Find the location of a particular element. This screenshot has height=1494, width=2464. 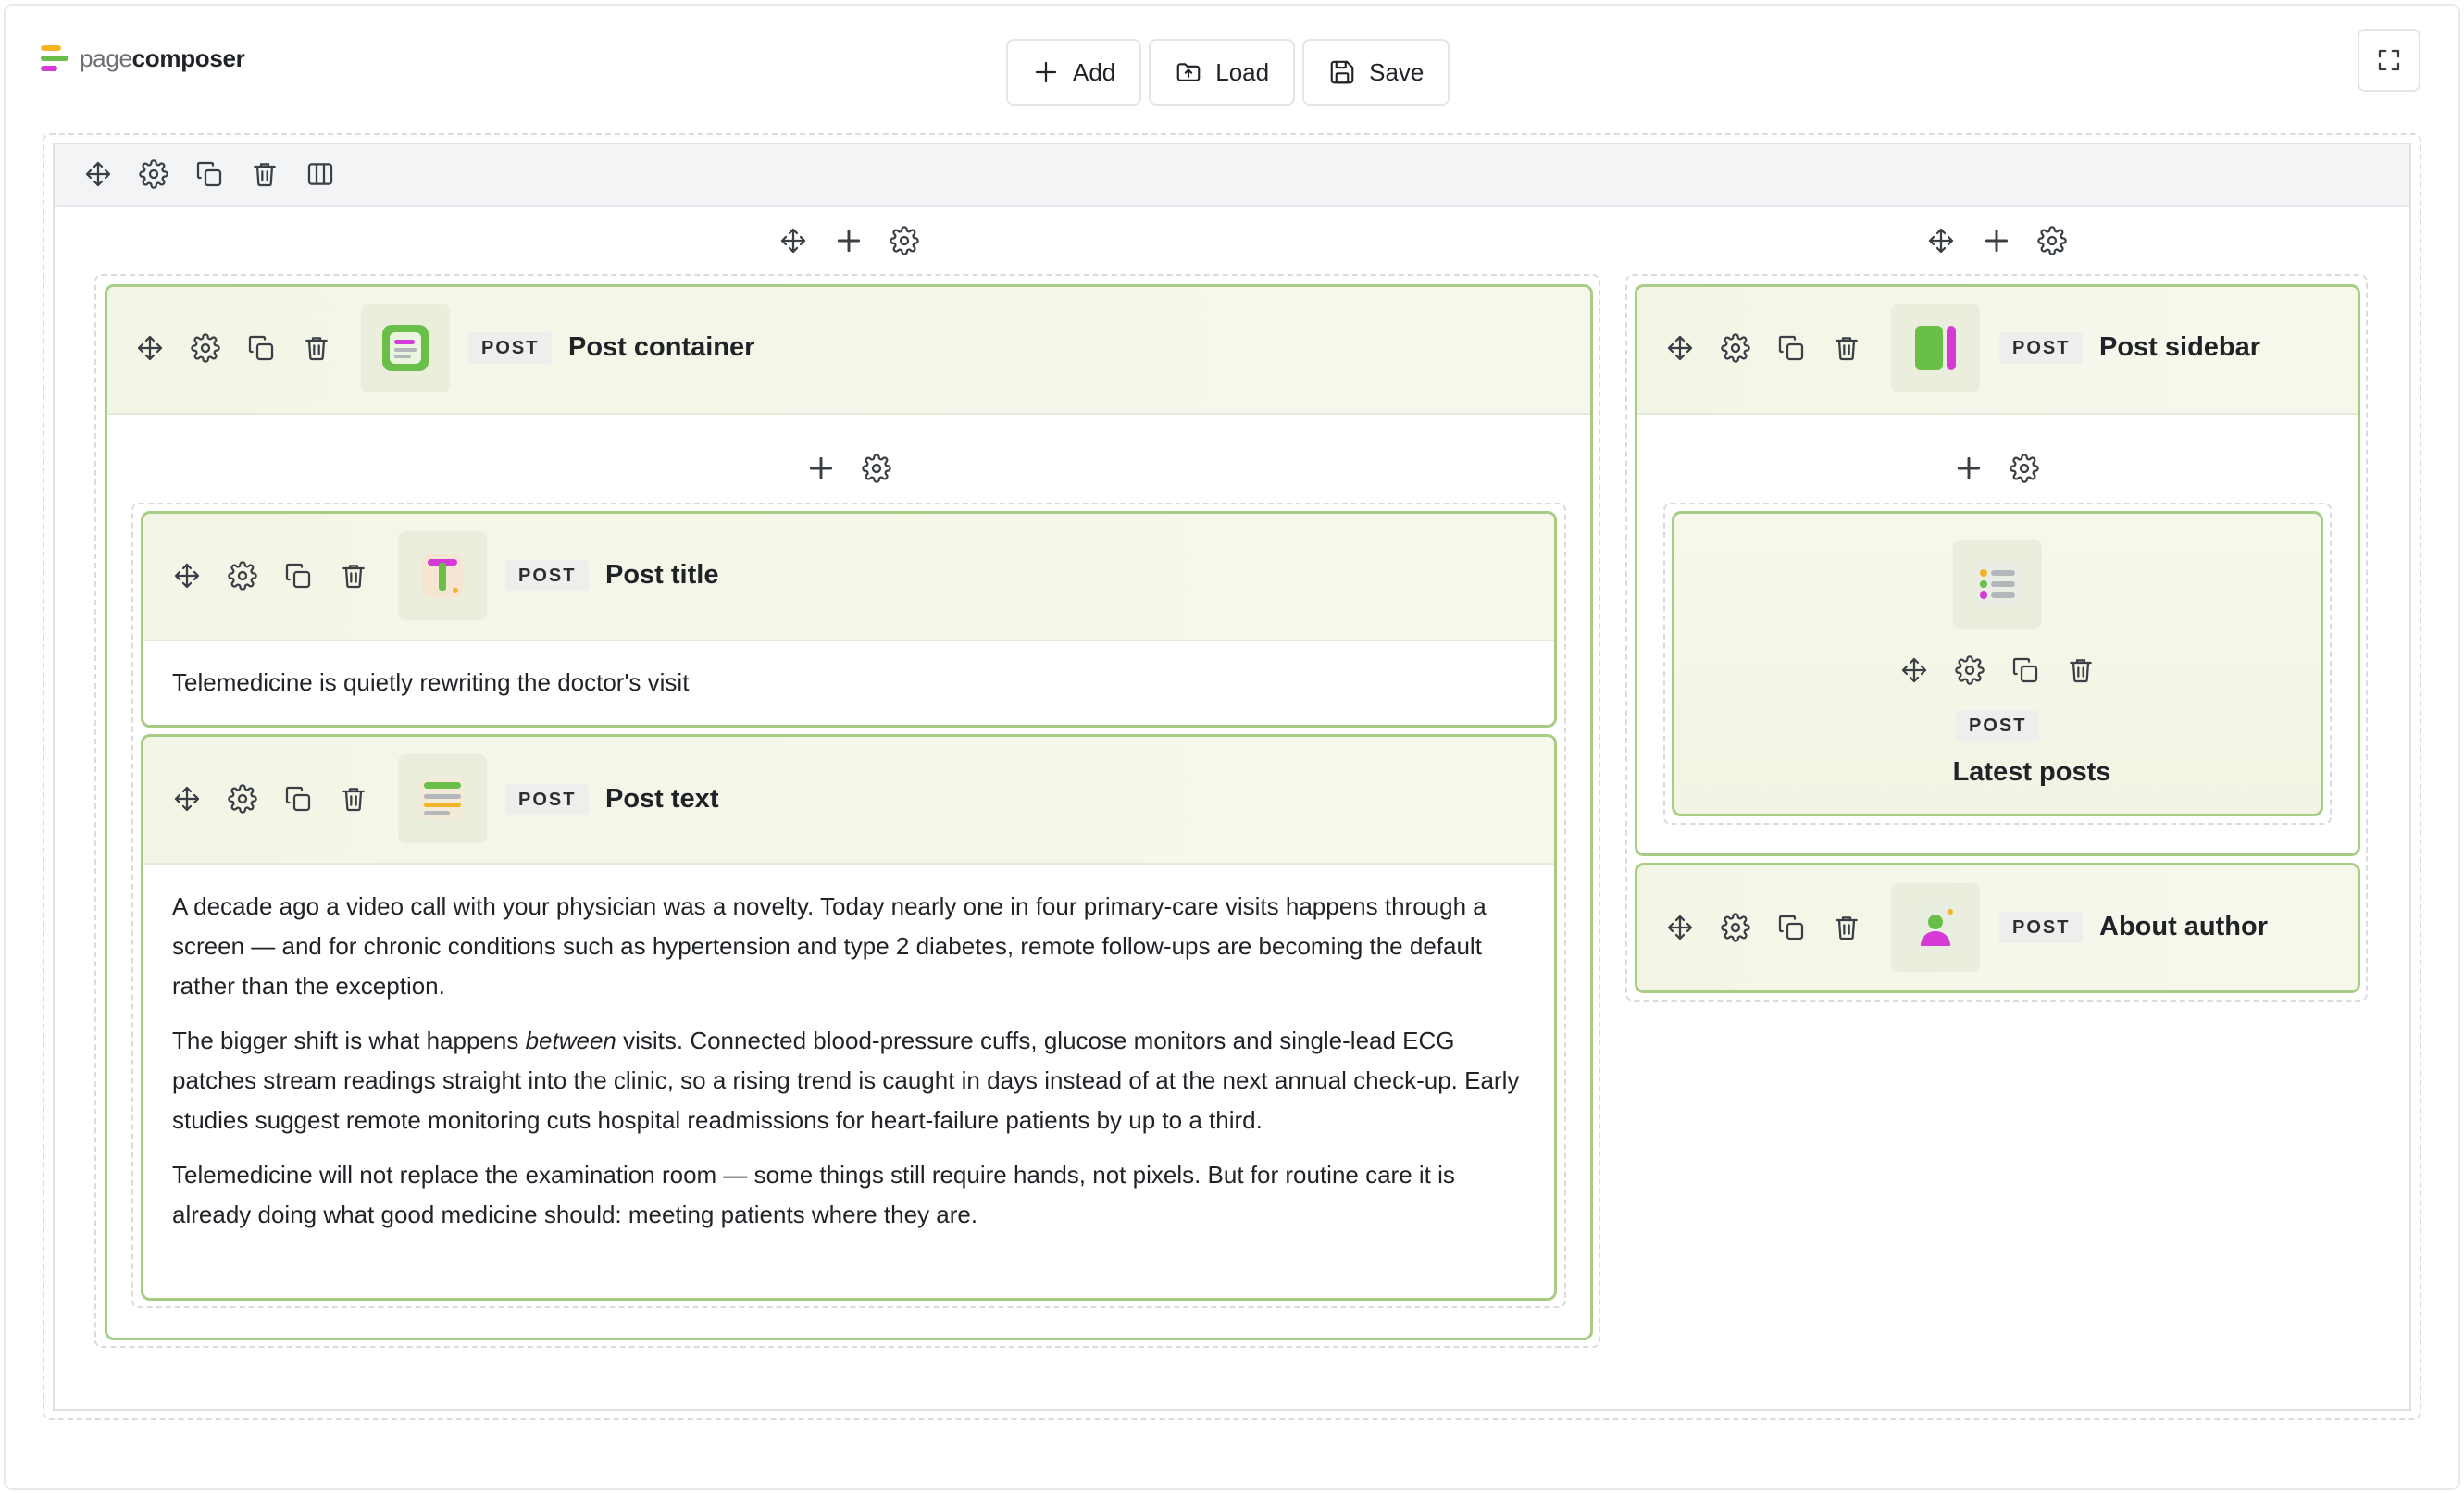

post-sidebar-delete-button is located at coordinates (1846, 348).